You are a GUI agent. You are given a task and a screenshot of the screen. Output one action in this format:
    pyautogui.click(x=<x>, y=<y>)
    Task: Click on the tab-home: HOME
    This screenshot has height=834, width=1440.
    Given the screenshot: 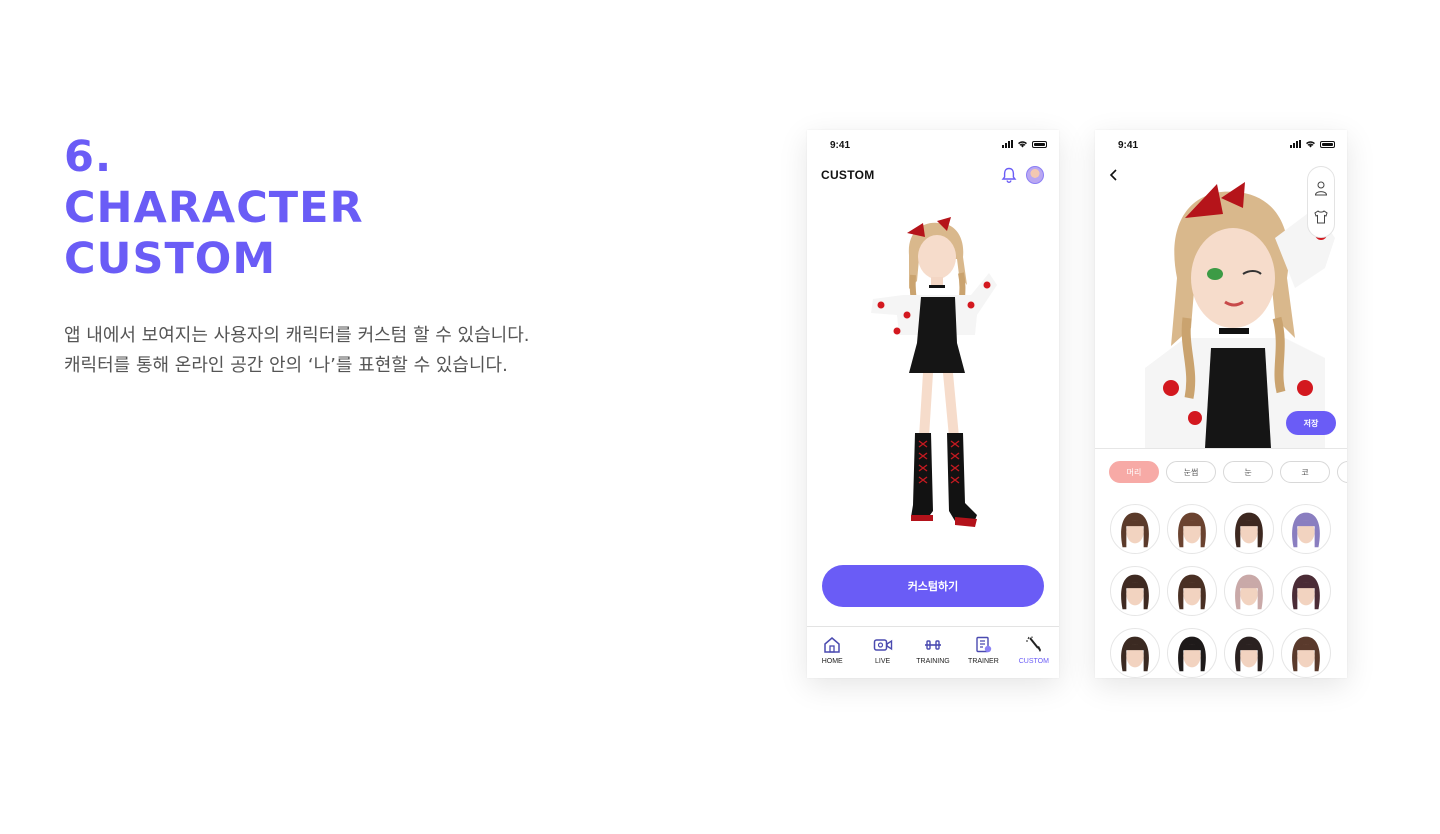 What is the action you would take?
    pyautogui.click(x=832, y=652)
    